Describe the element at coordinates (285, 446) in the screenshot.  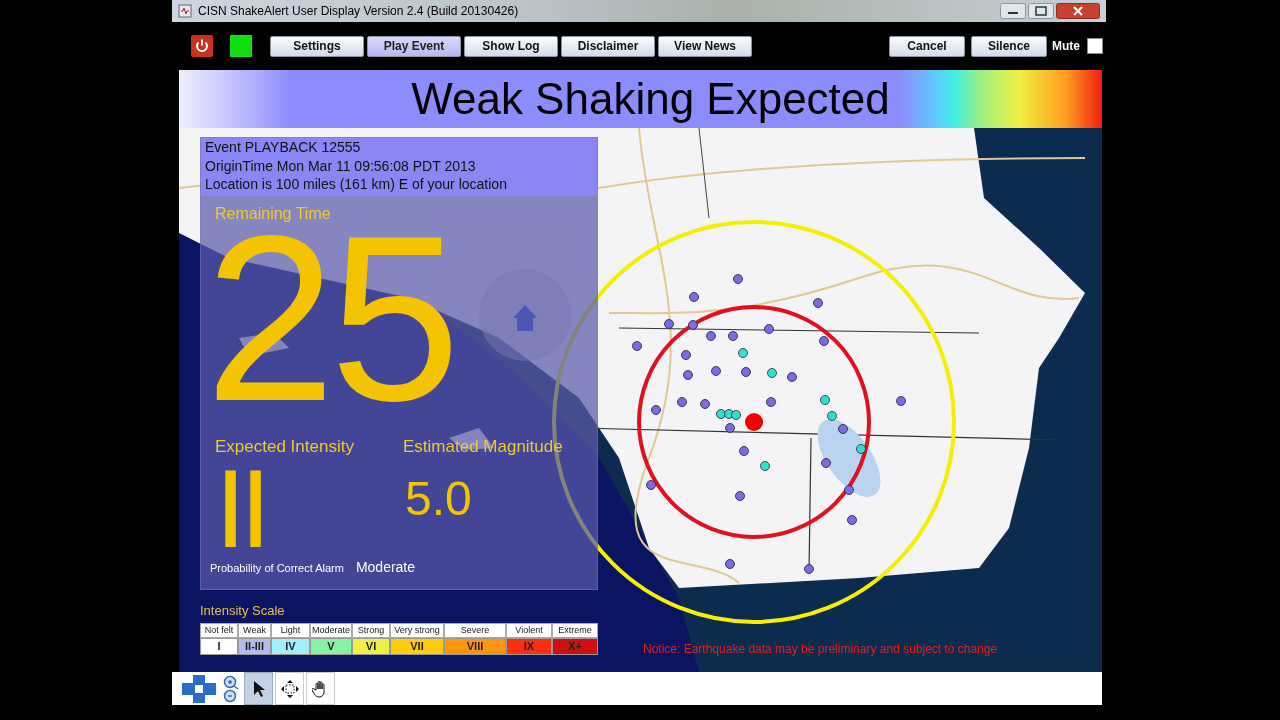
I see `intensity-label: Expected Intensity` at that location.